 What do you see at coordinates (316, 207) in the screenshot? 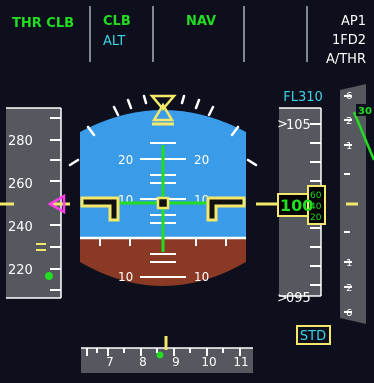
I see `altitude-drum-mid: 40` at bounding box center [316, 207].